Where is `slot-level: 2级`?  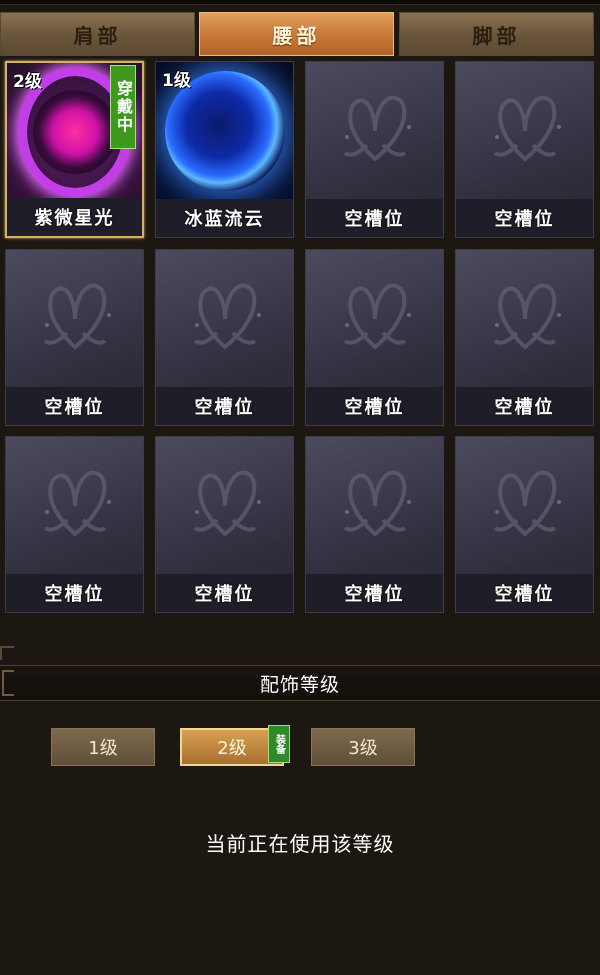 slot-level: 2级 is located at coordinates (27, 82).